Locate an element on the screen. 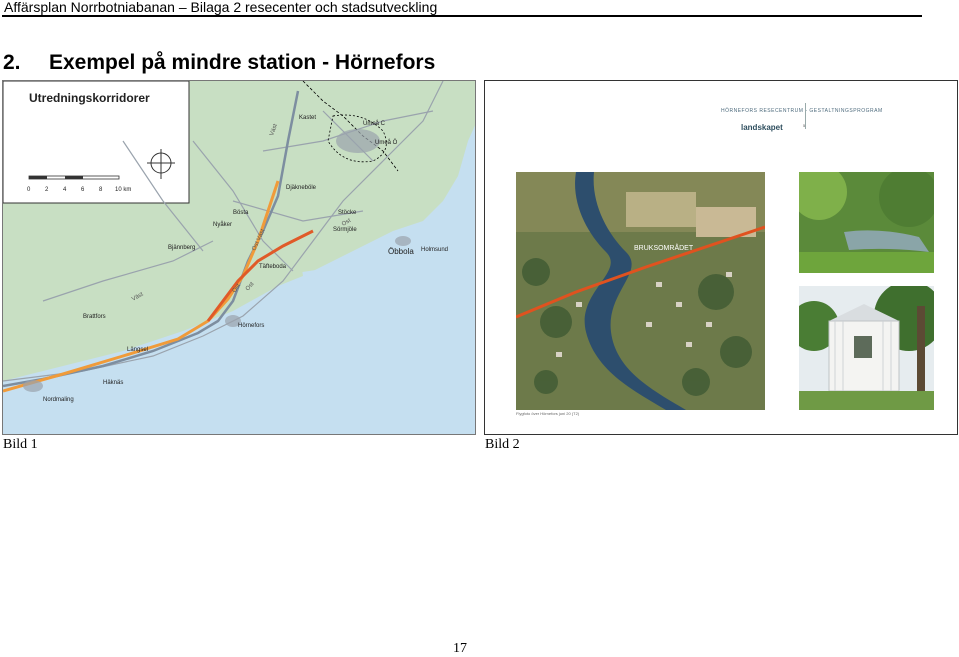 The width and height of the screenshot is (959, 657). svg-text: Umeå C is located at coordinates (374, 123).